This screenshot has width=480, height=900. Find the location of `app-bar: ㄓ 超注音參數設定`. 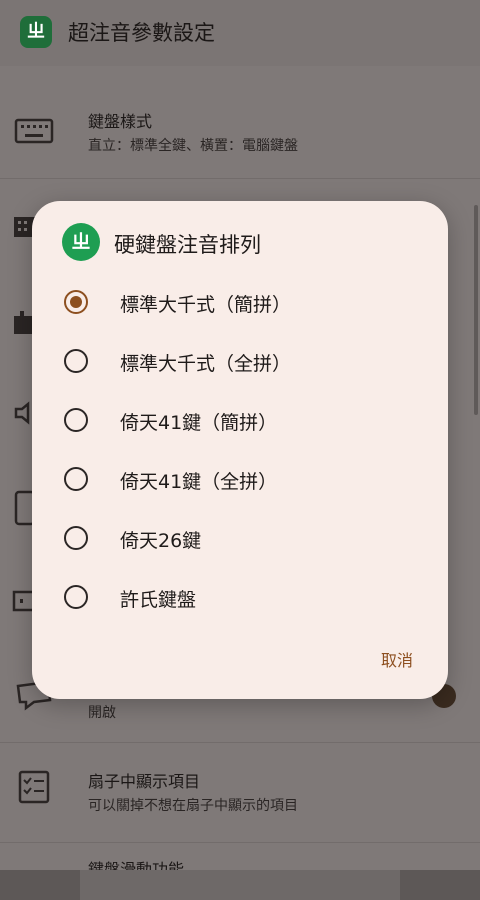

app-bar: ㄓ 超注音參數設定 is located at coordinates (240, 33).